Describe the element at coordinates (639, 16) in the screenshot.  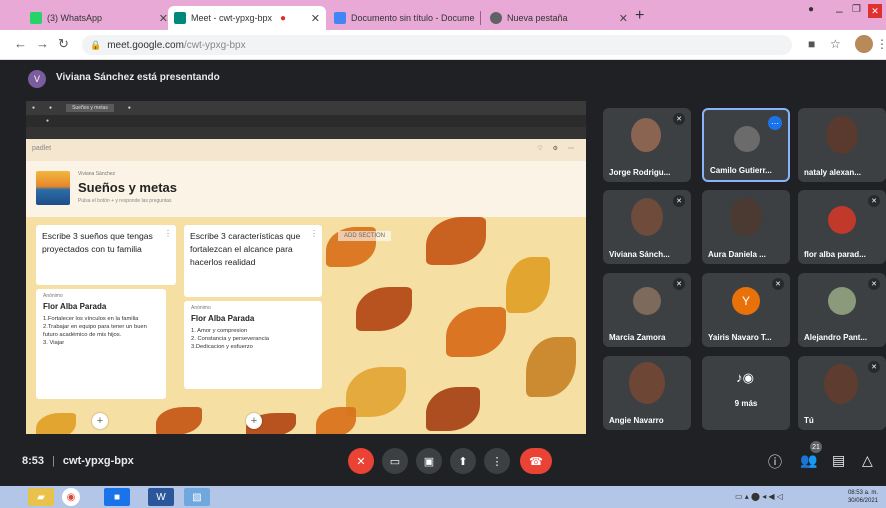
I see `new-tab-button: +` at that location.